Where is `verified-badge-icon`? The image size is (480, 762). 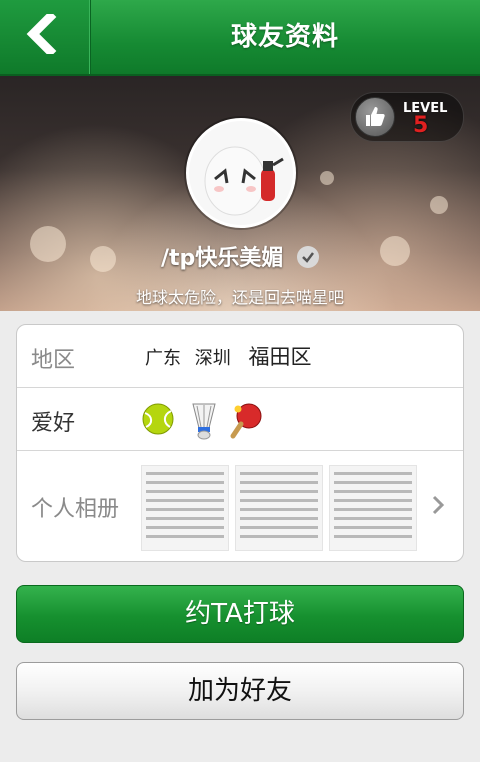 verified-badge-icon is located at coordinates (307, 257).